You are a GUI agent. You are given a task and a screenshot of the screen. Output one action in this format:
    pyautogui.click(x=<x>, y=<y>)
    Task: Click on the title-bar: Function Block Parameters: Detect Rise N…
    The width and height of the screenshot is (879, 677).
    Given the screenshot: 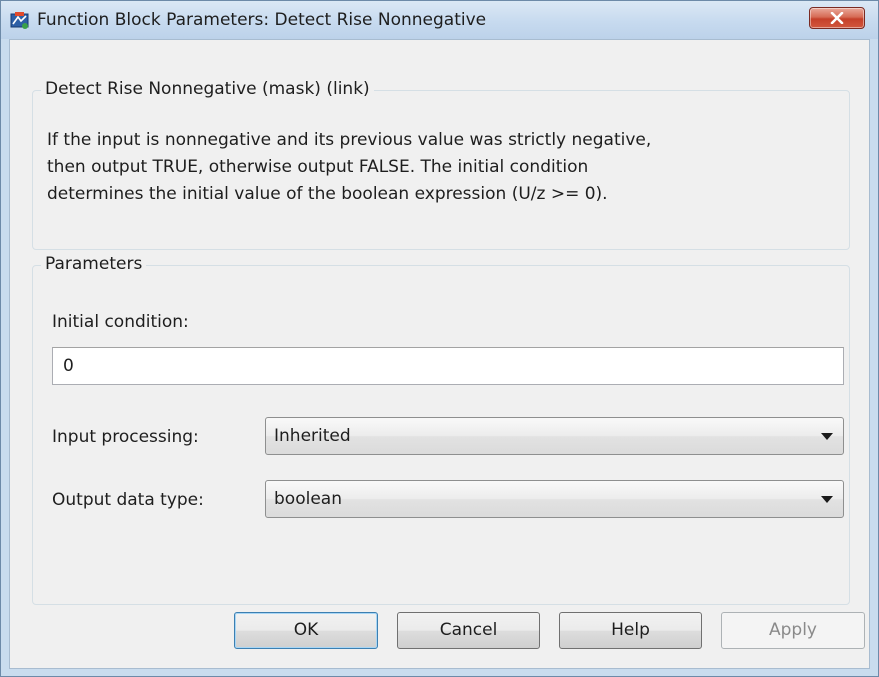 What is the action you would take?
    pyautogui.click(x=439, y=20)
    